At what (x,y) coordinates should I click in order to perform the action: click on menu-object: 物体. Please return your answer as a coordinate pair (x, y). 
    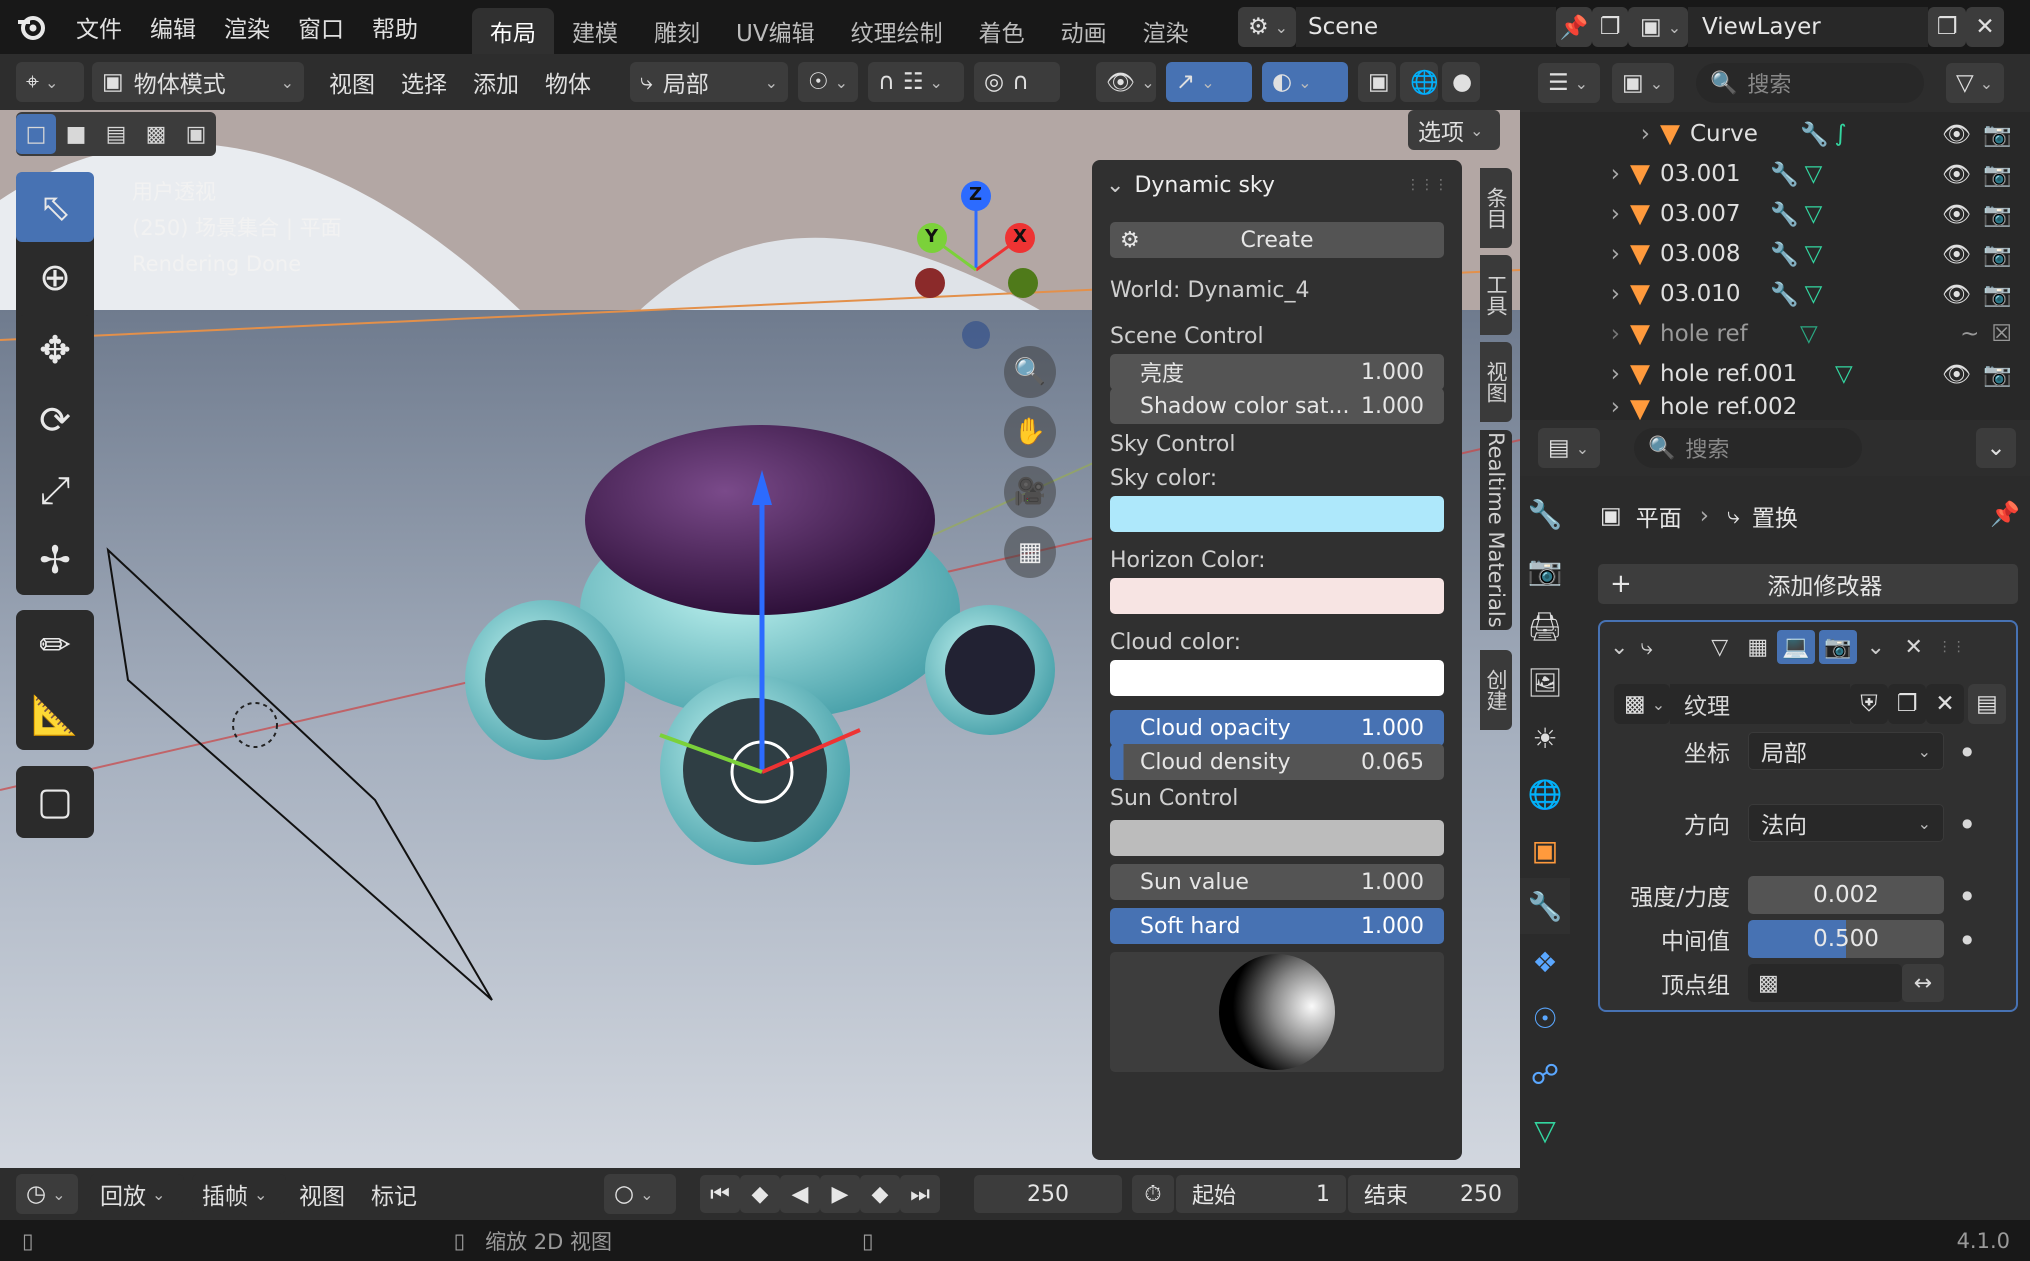
    Looking at the image, I should click on (568, 82).